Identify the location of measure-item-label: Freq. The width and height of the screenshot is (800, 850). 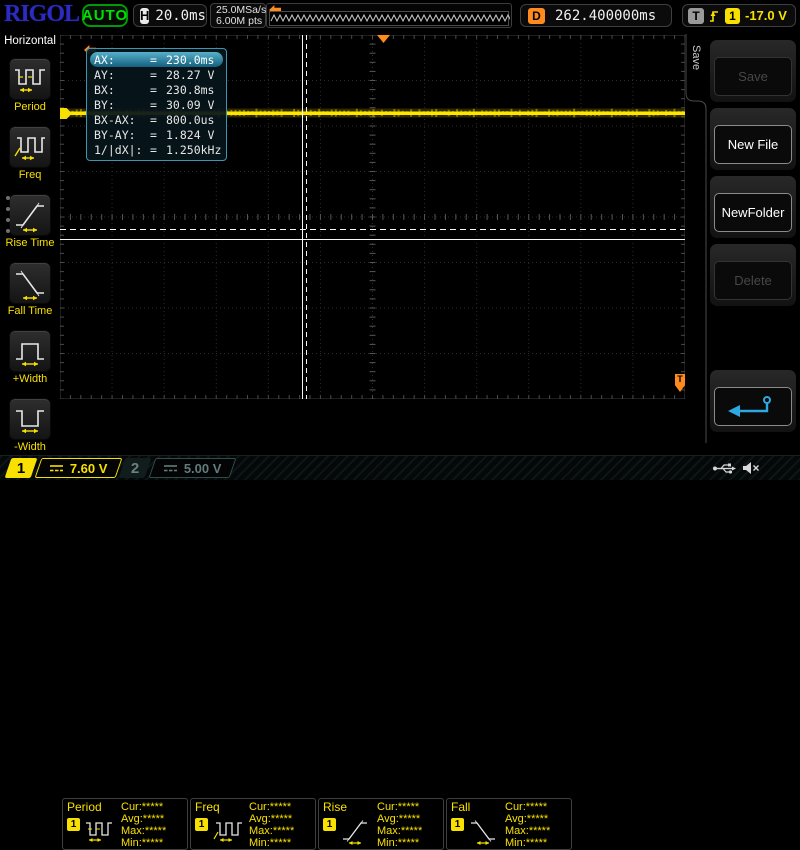
(30, 175).